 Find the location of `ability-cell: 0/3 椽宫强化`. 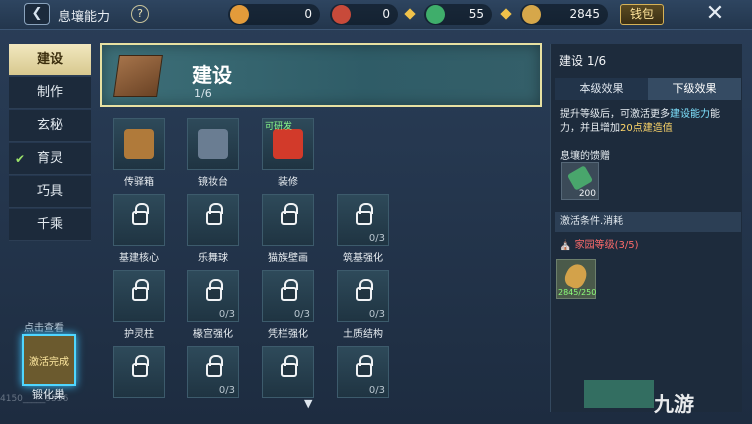

ability-cell: 0/3 椽宫强化 is located at coordinates (213, 305).